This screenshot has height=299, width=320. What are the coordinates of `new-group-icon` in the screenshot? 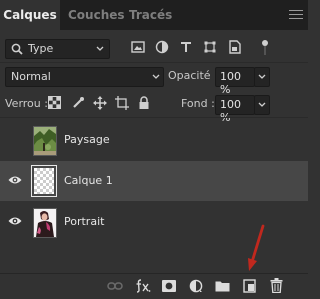 It's located at (222, 286).